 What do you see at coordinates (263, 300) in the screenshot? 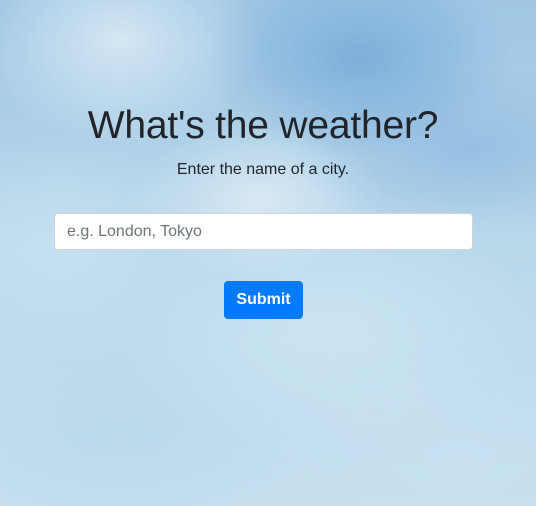
I see `submit-button: Submit` at bounding box center [263, 300].